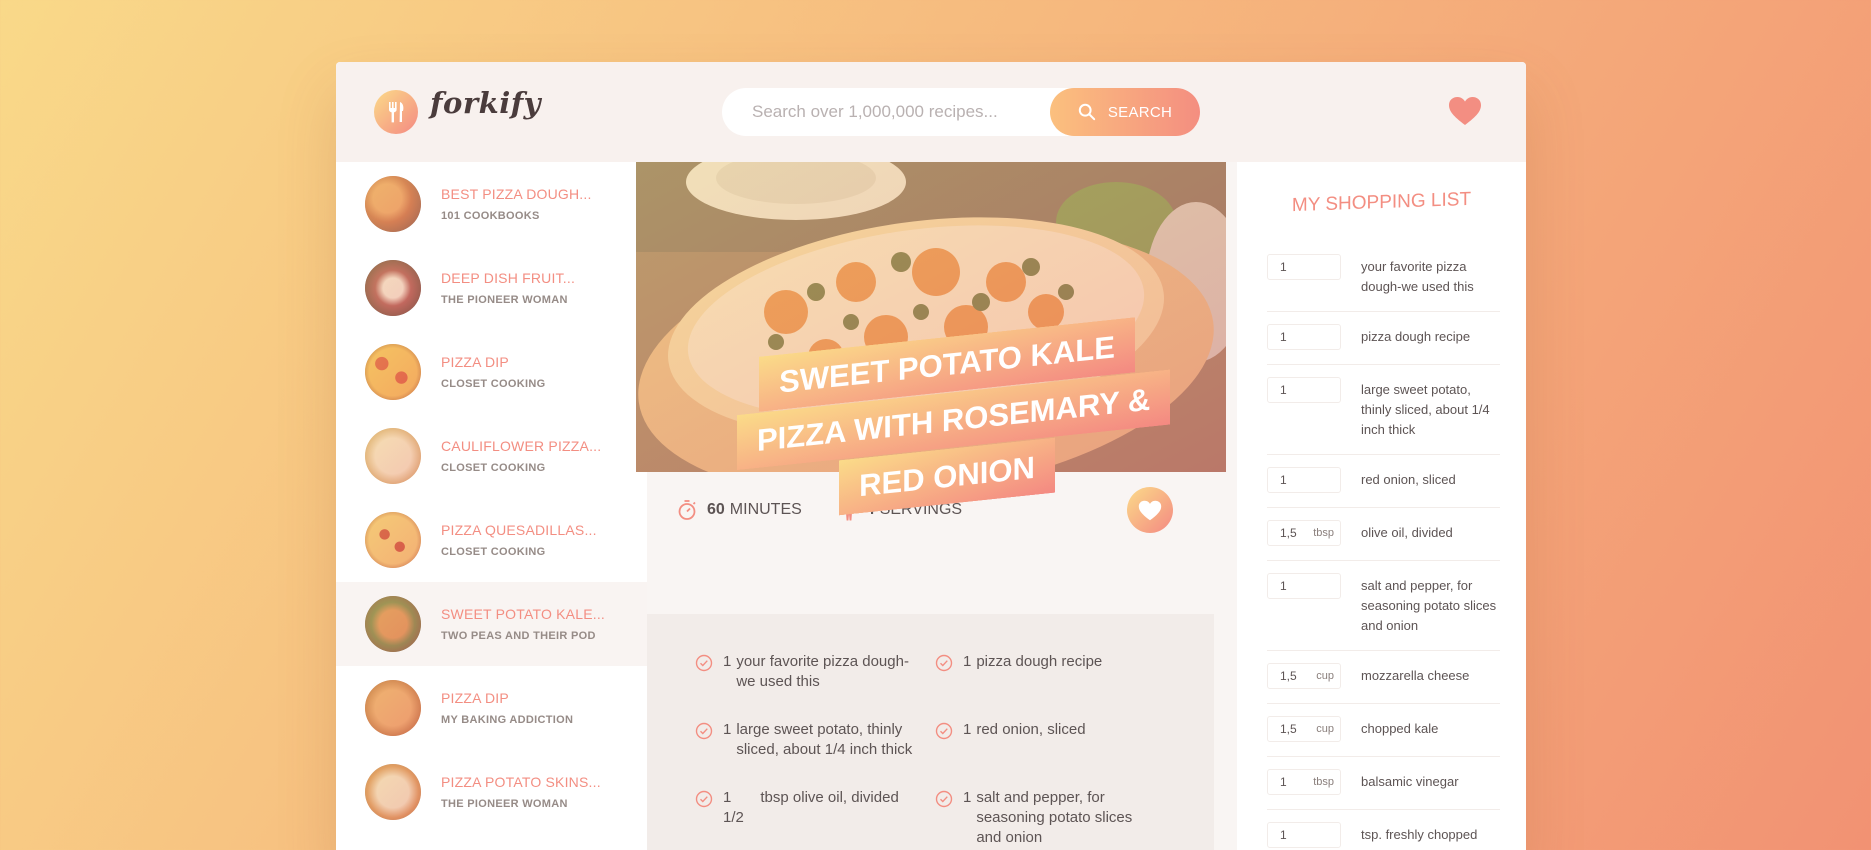 This screenshot has width=1871, height=850. I want to click on search-form: SEARCH, so click(961, 112).